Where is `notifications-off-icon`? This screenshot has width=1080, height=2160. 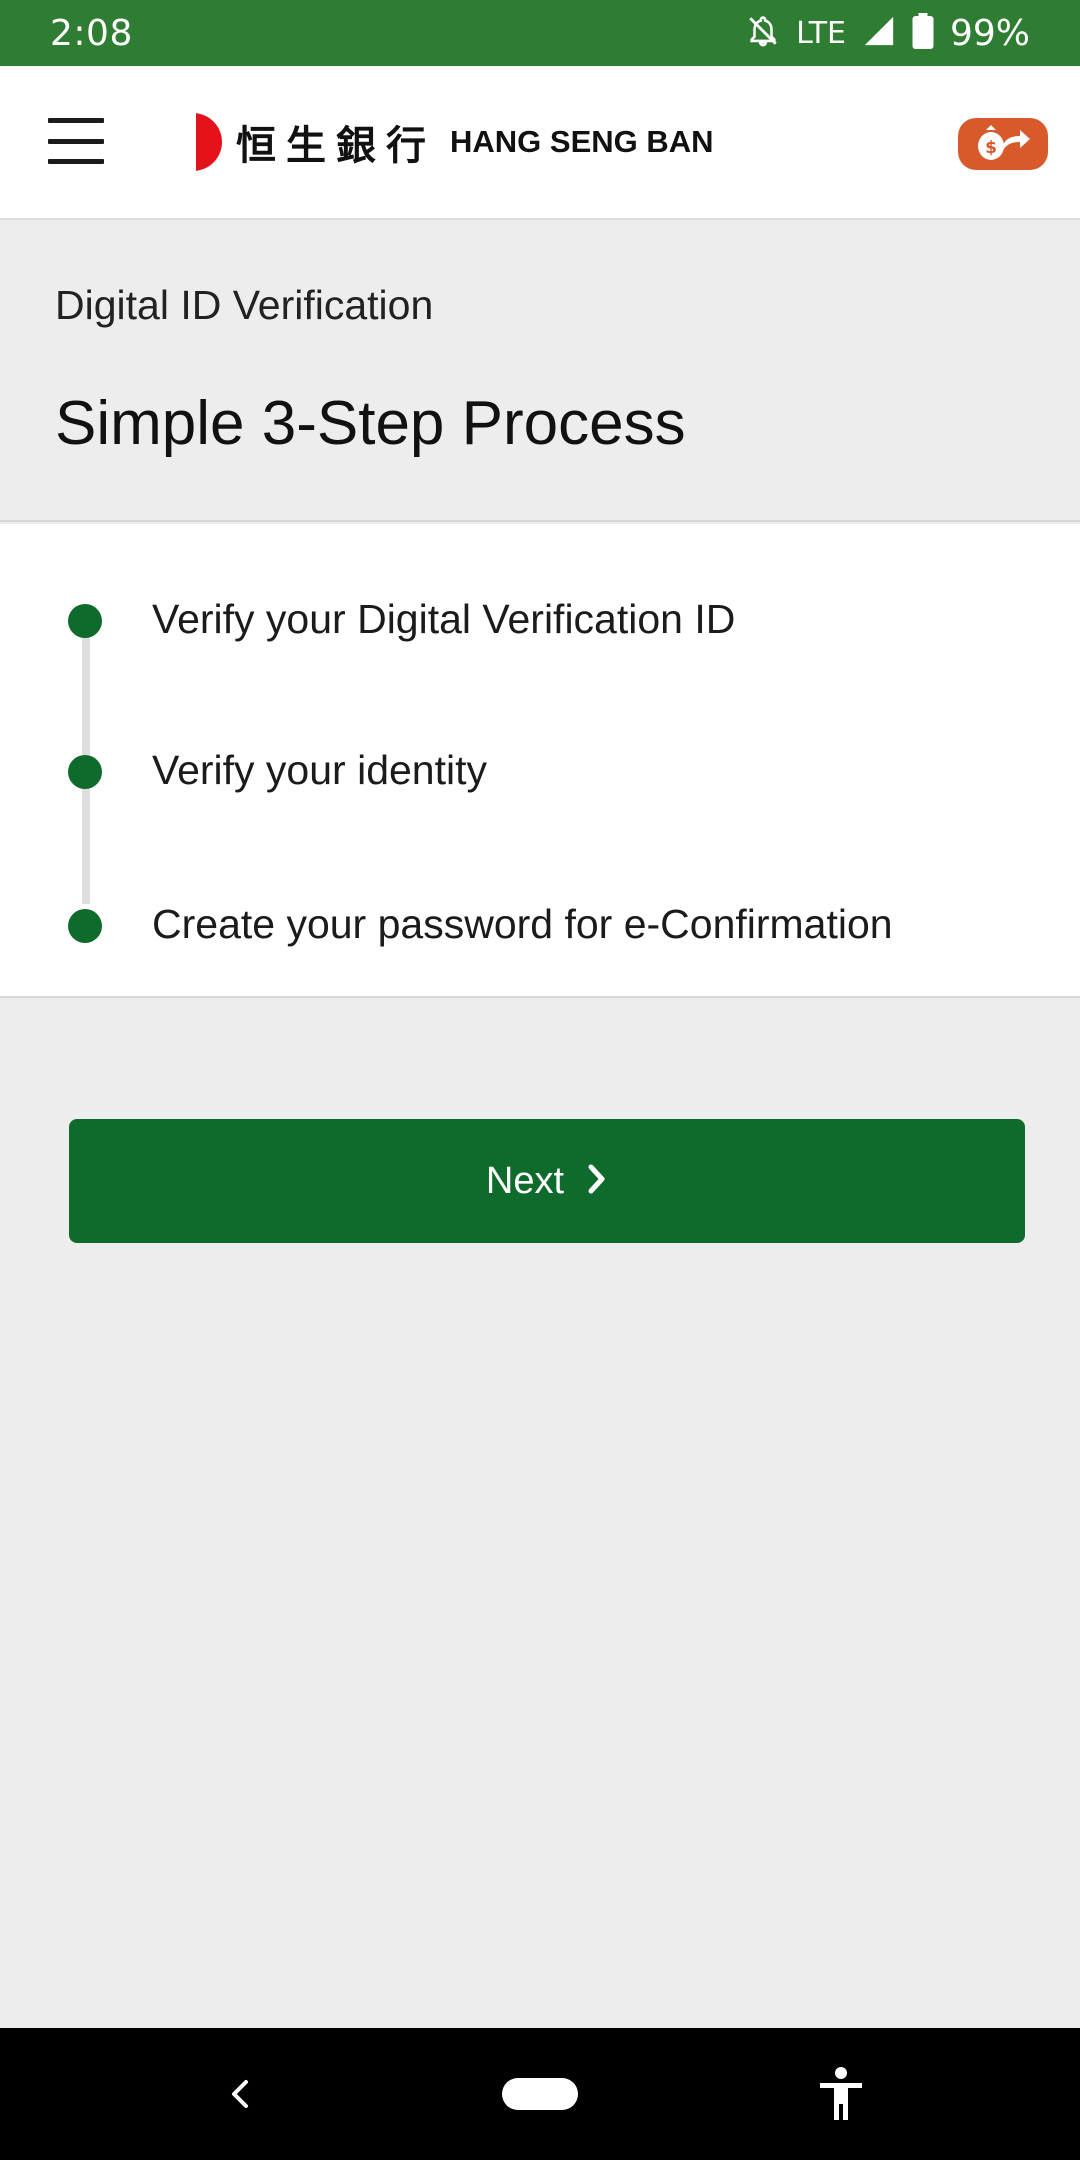 notifications-off-icon is located at coordinates (763, 33).